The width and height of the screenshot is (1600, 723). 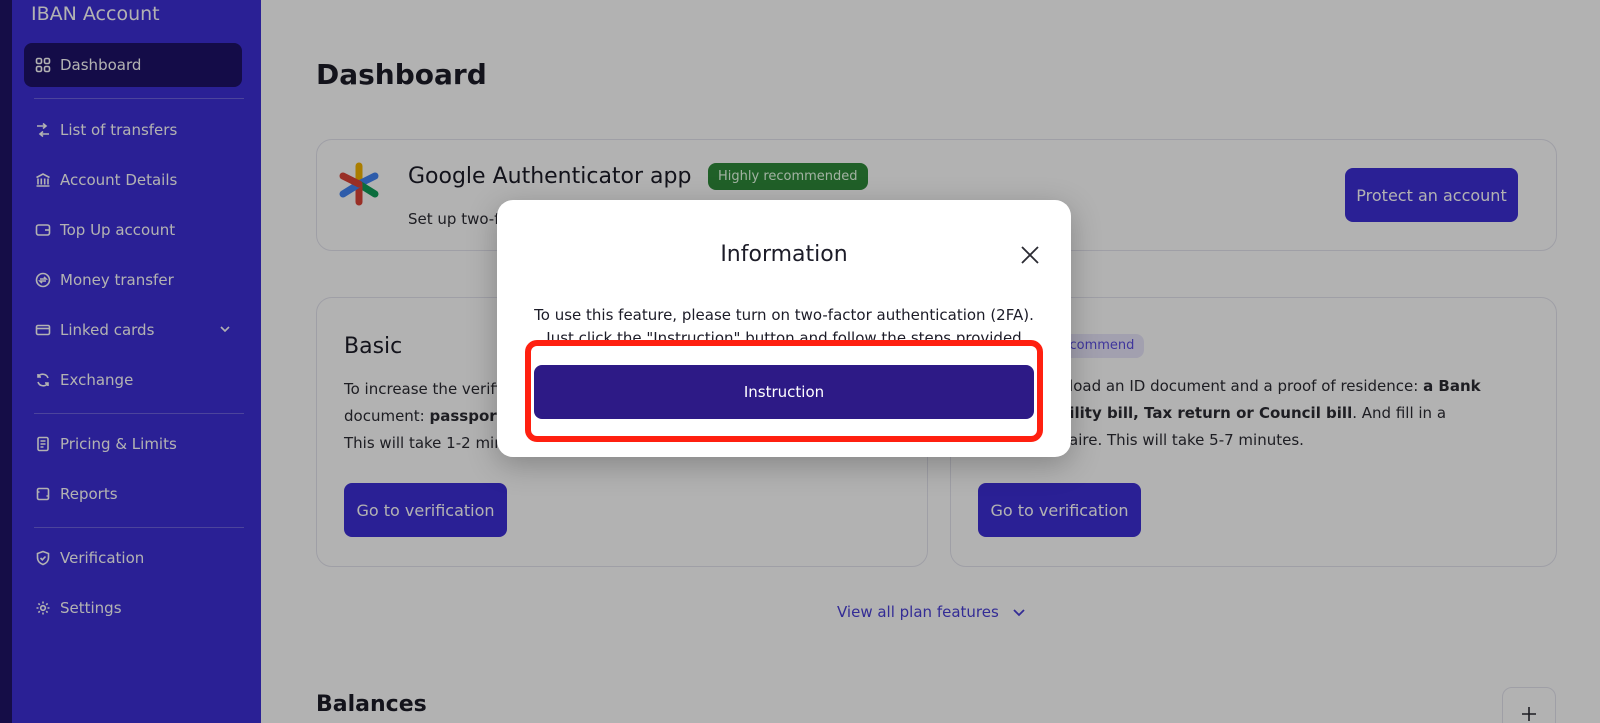 What do you see at coordinates (784, 254) in the screenshot?
I see `modal-title: Information` at bounding box center [784, 254].